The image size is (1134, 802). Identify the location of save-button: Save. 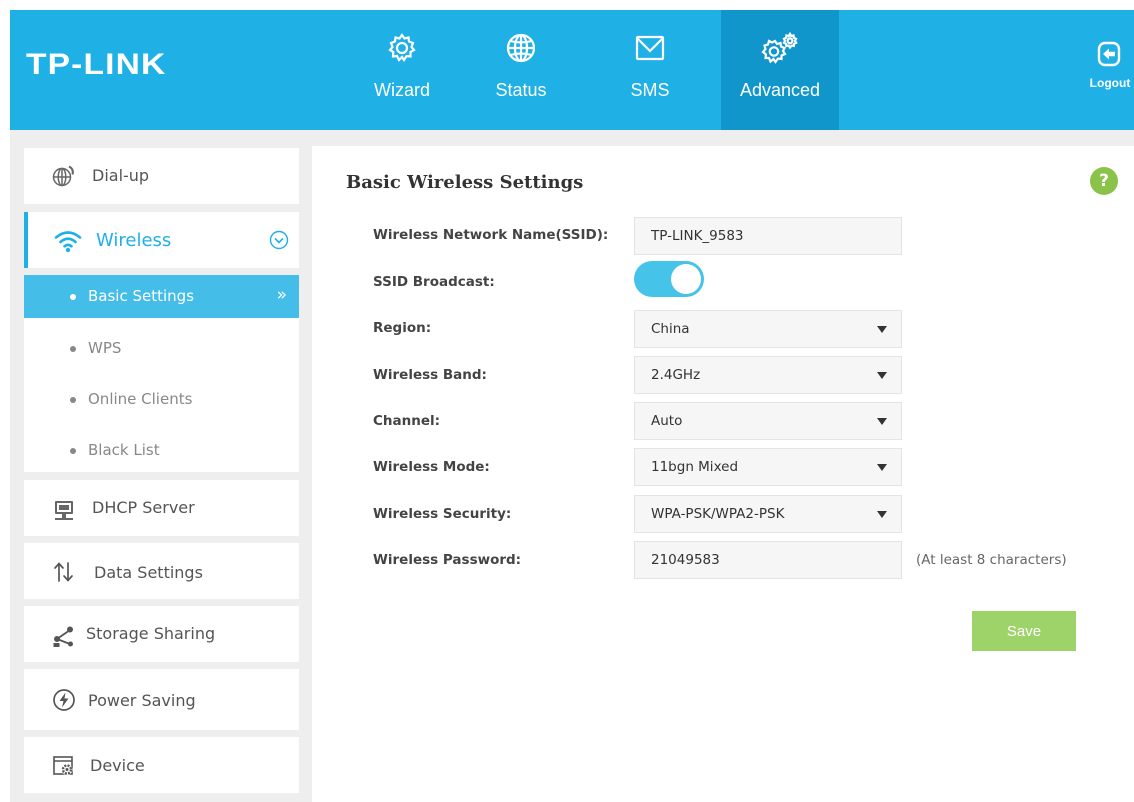
(1024, 631).